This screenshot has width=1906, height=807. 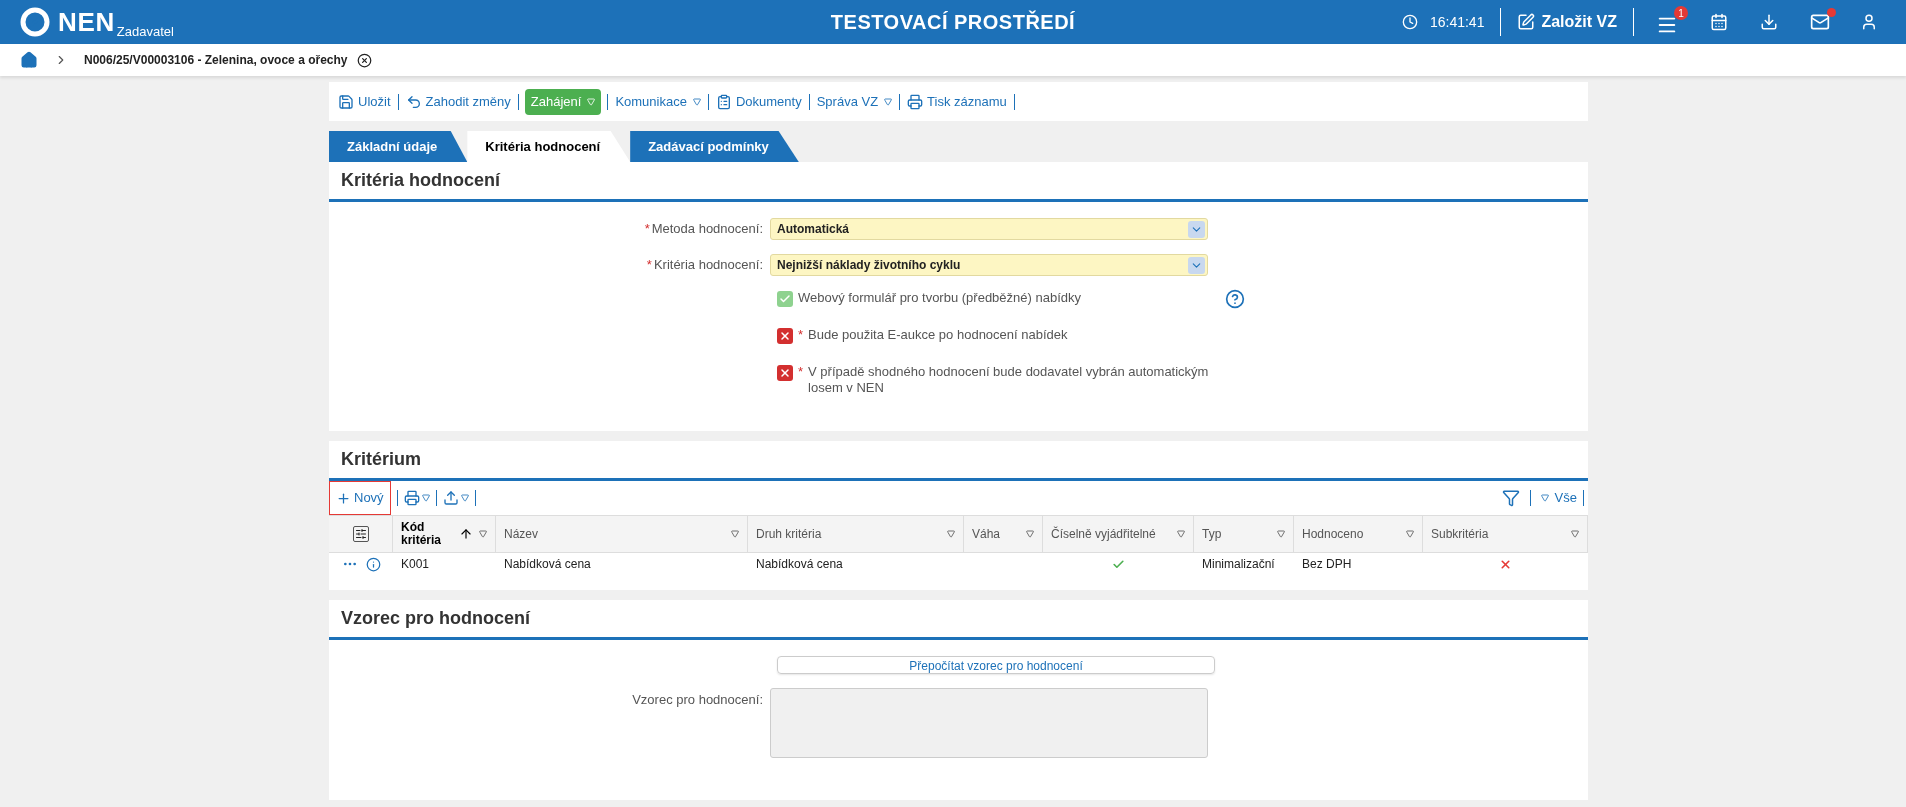 I want to click on logo-ring-icon, so click(x=35, y=22).